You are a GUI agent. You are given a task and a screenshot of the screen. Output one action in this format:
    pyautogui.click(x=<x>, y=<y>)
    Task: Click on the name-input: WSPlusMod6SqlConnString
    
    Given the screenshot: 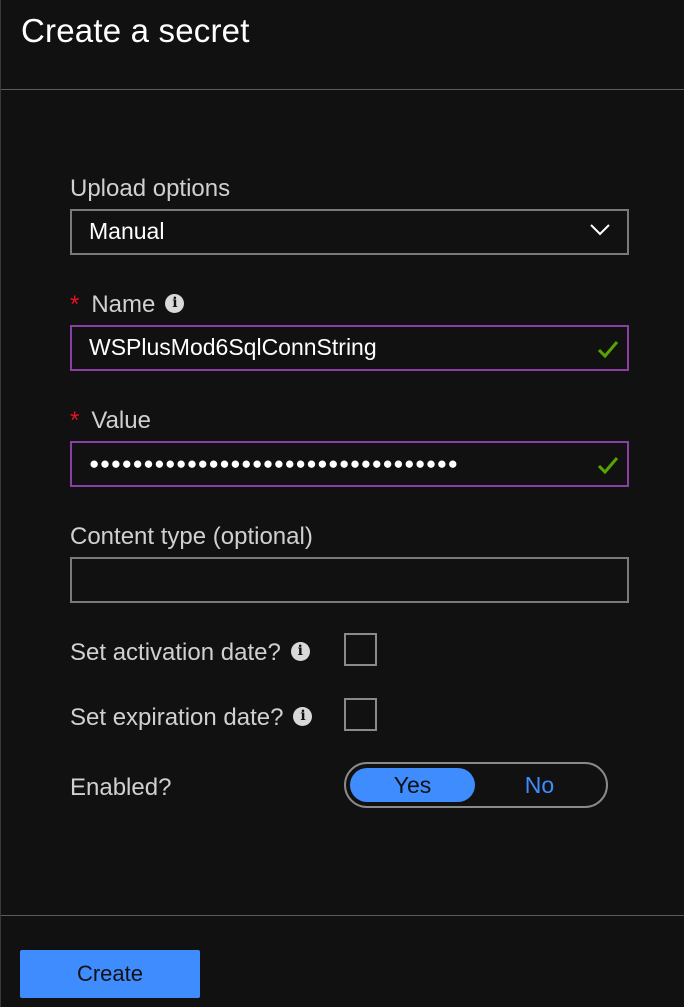 What is the action you would take?
    pyautogui.click(x=349, y=348)
    